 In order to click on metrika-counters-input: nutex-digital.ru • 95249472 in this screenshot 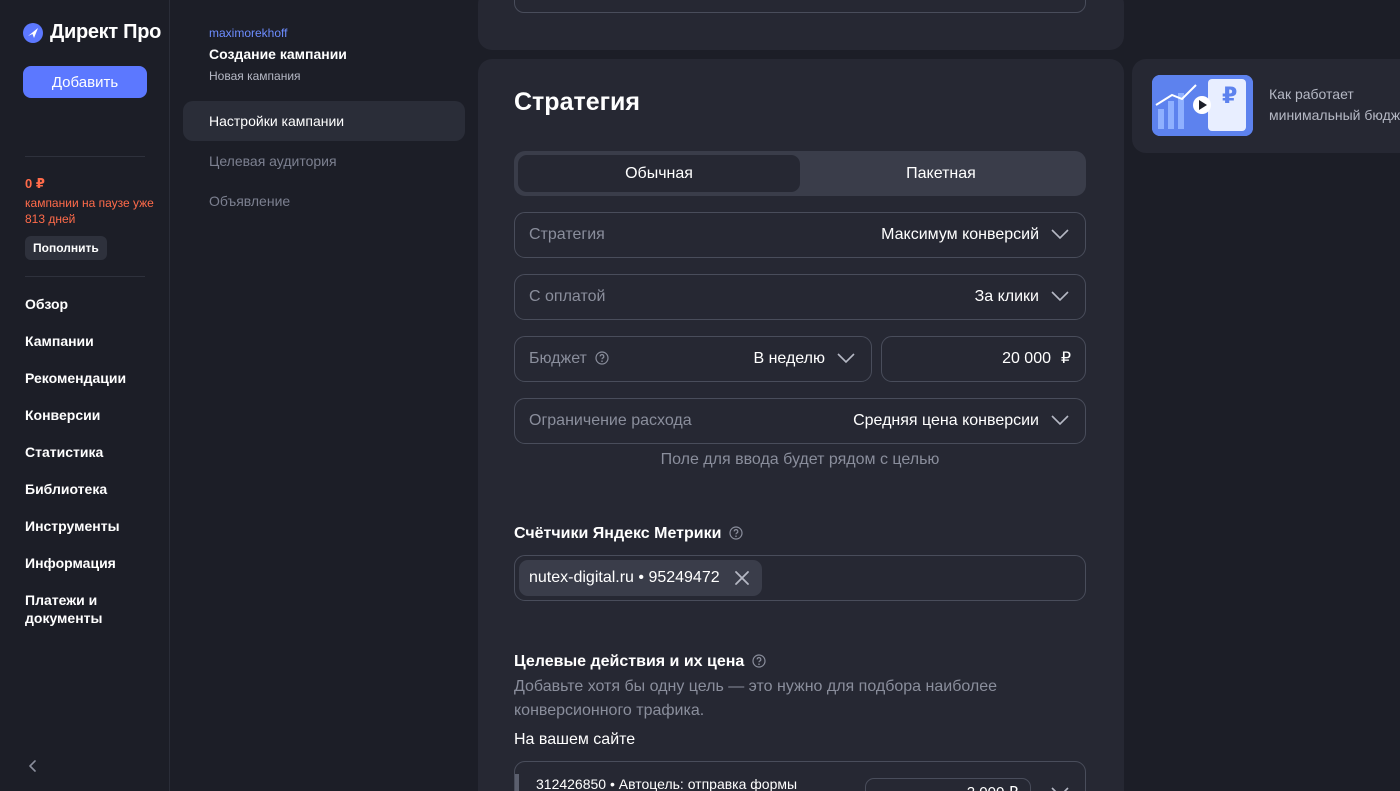, I will do `click(800, 578)`.